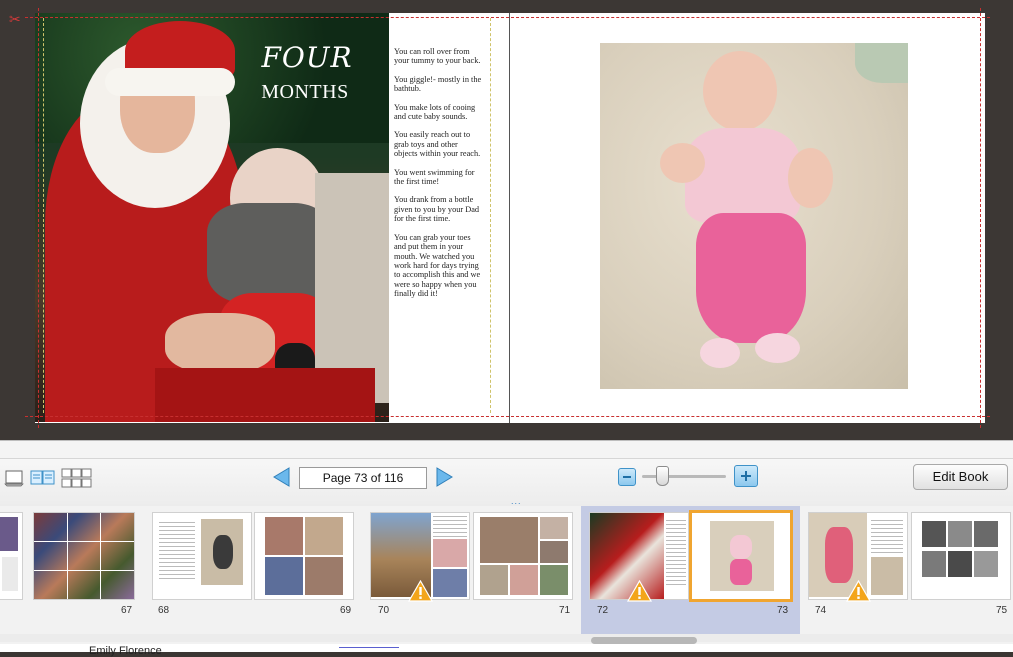 The height and width of the screenshot is (657, 1013). What do you see at coordinates (363, 478) in the screenshot?
I see `page-indicator-field: Page 73 of 116` at bounding box center [363, 478].